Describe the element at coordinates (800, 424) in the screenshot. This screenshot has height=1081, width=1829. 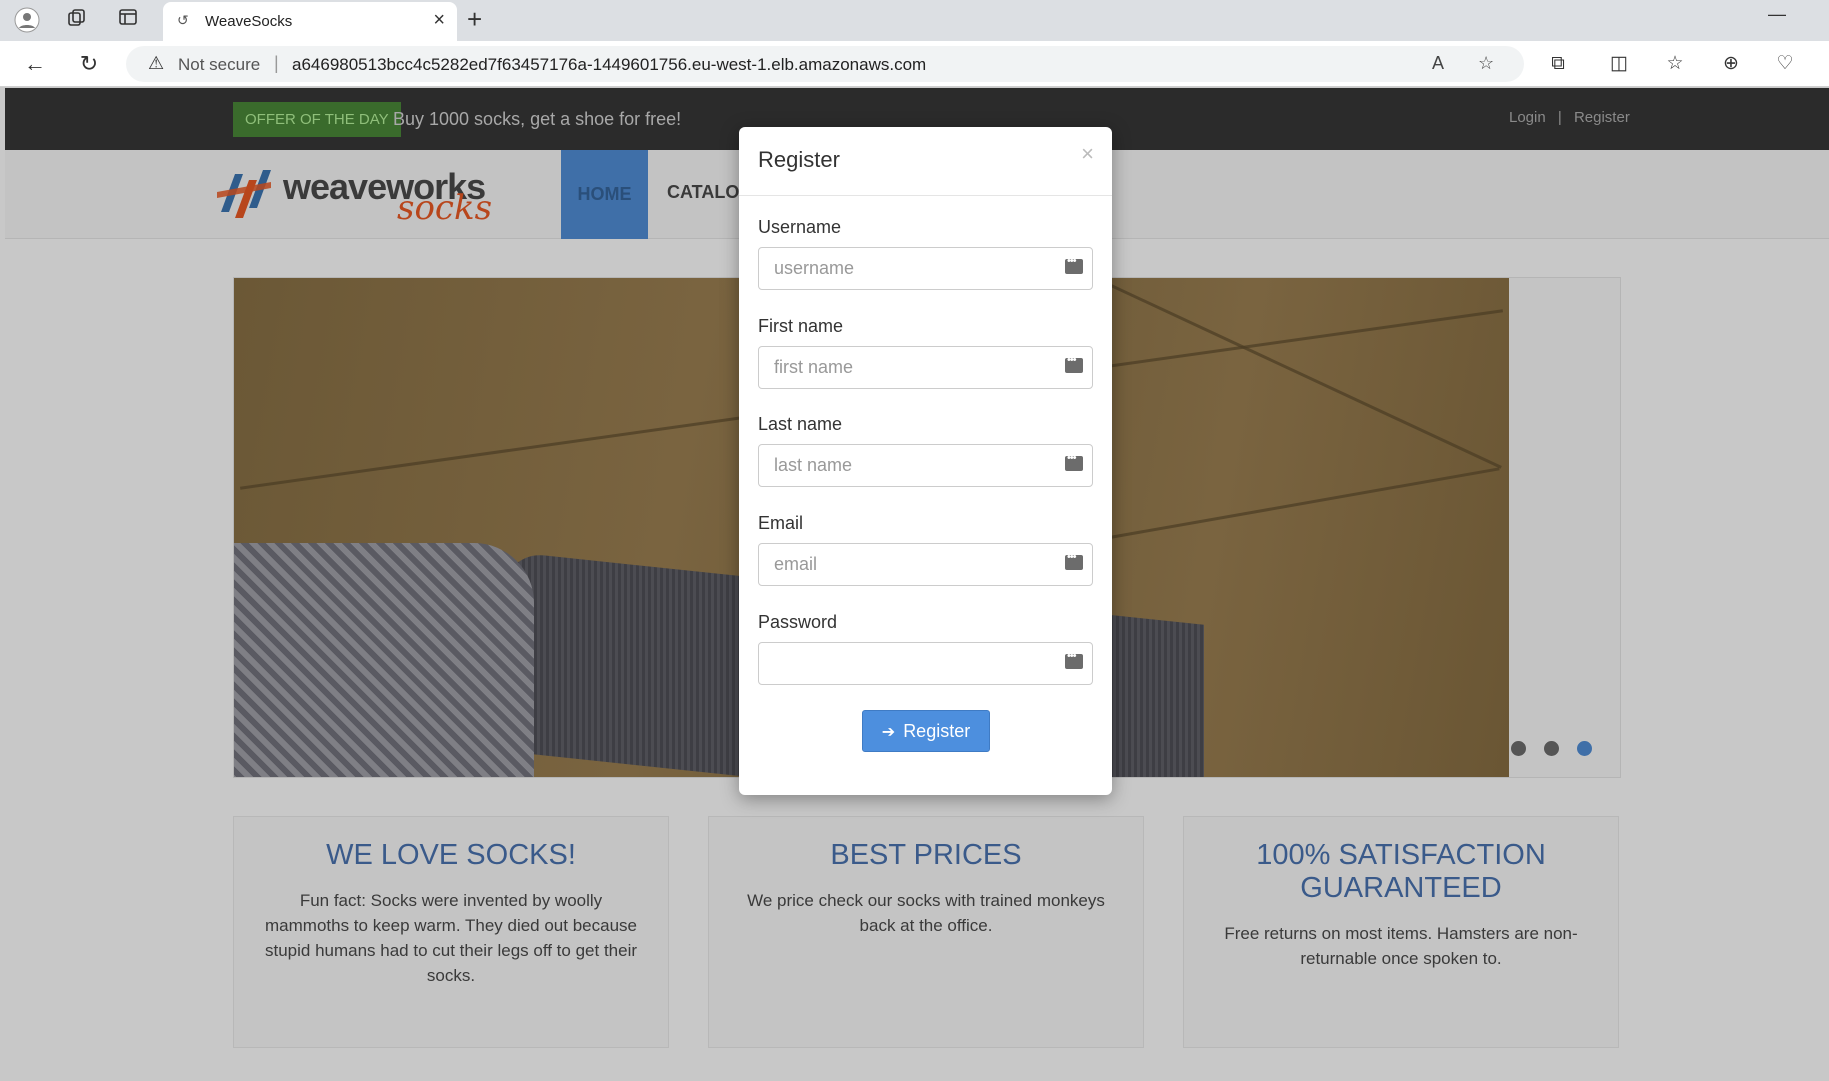
I see `lastname-label: Last name` at that location.